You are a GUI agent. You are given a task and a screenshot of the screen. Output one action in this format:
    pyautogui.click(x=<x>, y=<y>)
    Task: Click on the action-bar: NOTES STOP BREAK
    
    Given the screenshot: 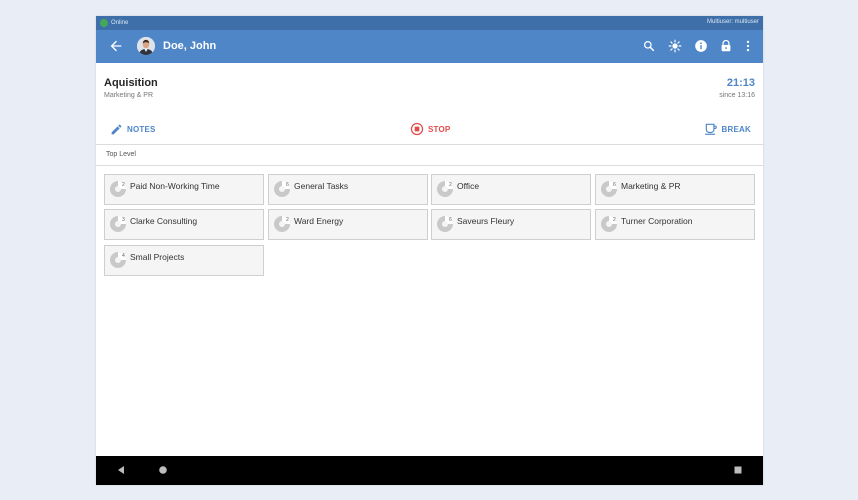 What is the action you would take?
    pyautogui.click(x=429, y=129)
    